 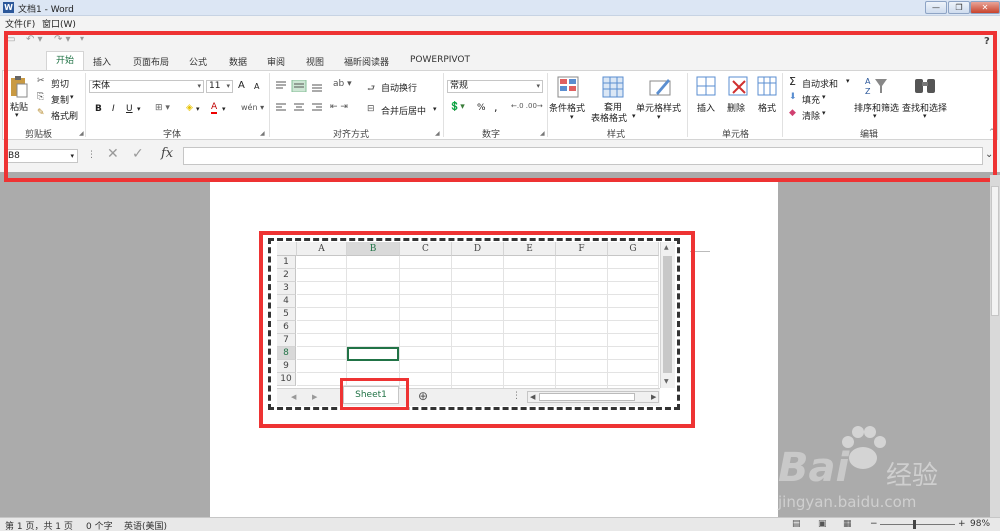 I want to click on menu-bar: 文件(F) 窗口(W), so click(x=500, y=23).